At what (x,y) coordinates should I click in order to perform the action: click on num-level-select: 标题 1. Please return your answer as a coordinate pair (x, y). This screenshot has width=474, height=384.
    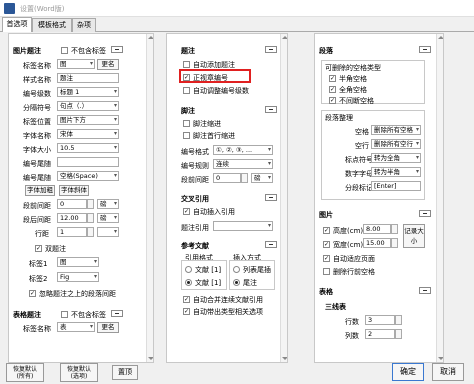
    Looking at the image, I should click on (88, 92).